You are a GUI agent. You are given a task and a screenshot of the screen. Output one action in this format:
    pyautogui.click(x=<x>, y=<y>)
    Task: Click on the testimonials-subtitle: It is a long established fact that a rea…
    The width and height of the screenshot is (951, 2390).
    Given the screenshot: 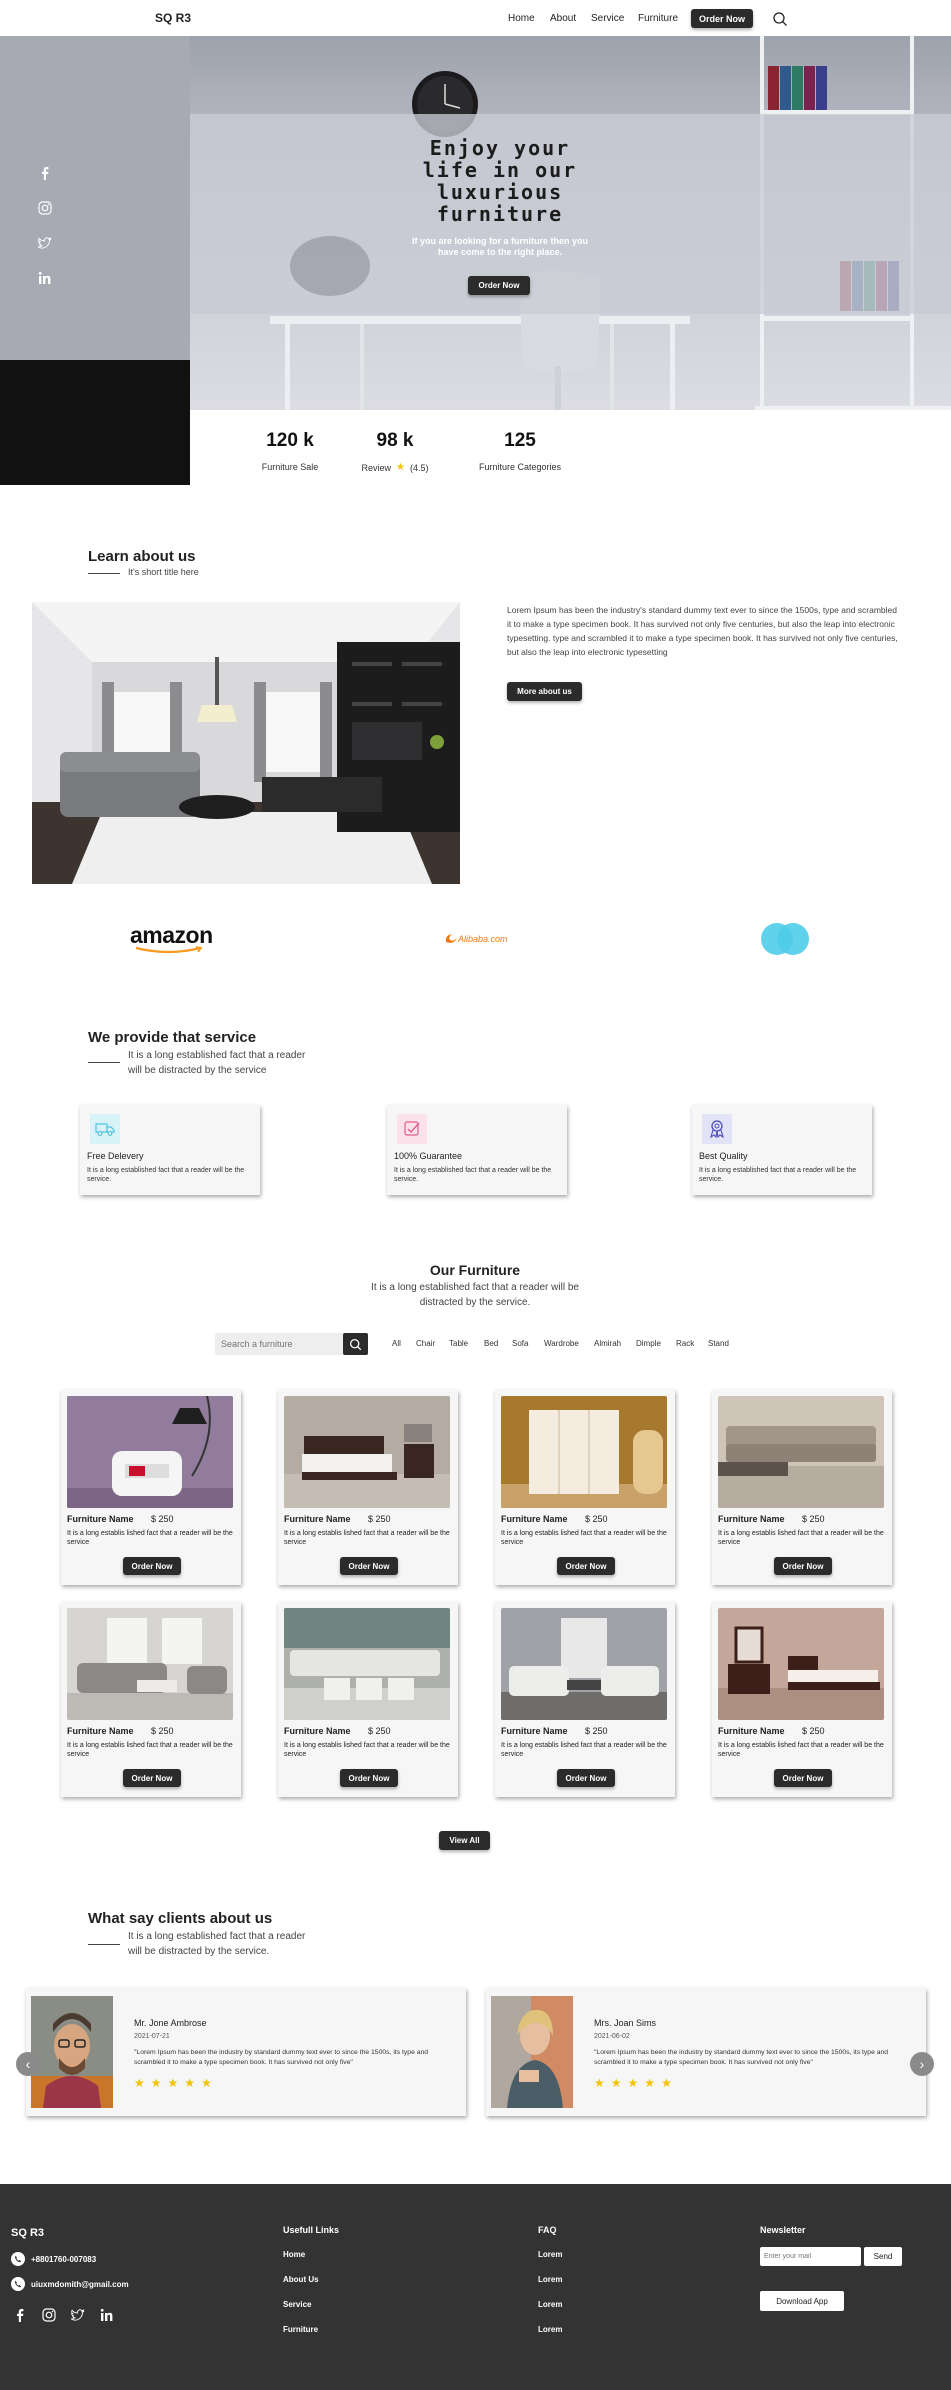 What is the action you would take?
    pyautogui.click(x=216, y=1944)
    